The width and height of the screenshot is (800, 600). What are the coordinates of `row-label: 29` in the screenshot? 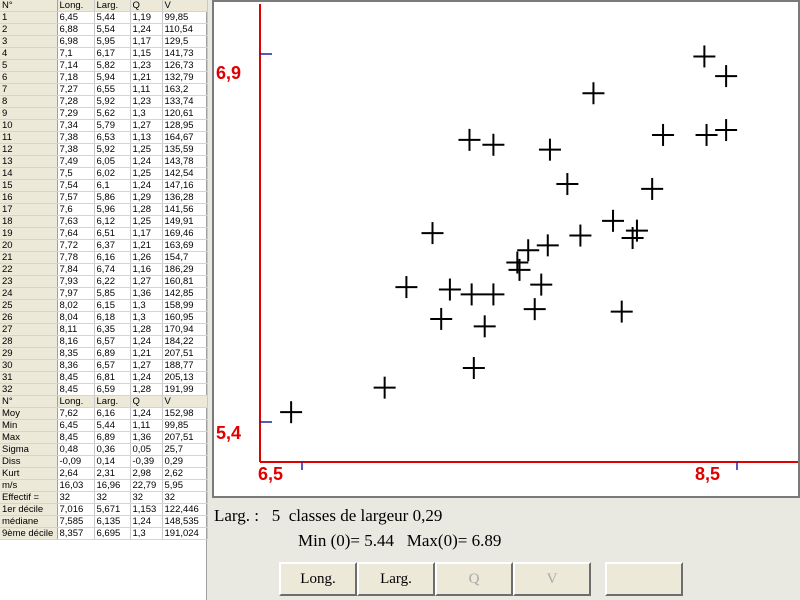 It's located at (29, 353).